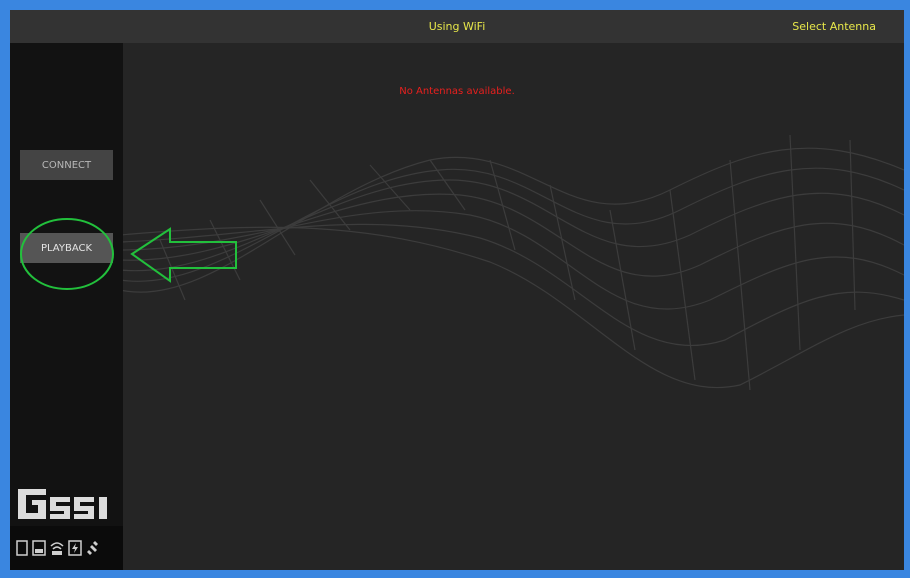 This screenshot has height=578, width=910. What do you see at coordinates (128, 254) in the screenshot?
I see `annotation-overlay` at bounding box center [128, 254].